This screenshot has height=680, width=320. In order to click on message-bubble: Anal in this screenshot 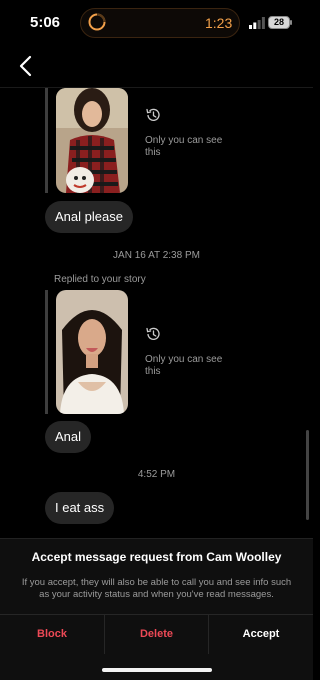, I will do `click(68, 437)`.